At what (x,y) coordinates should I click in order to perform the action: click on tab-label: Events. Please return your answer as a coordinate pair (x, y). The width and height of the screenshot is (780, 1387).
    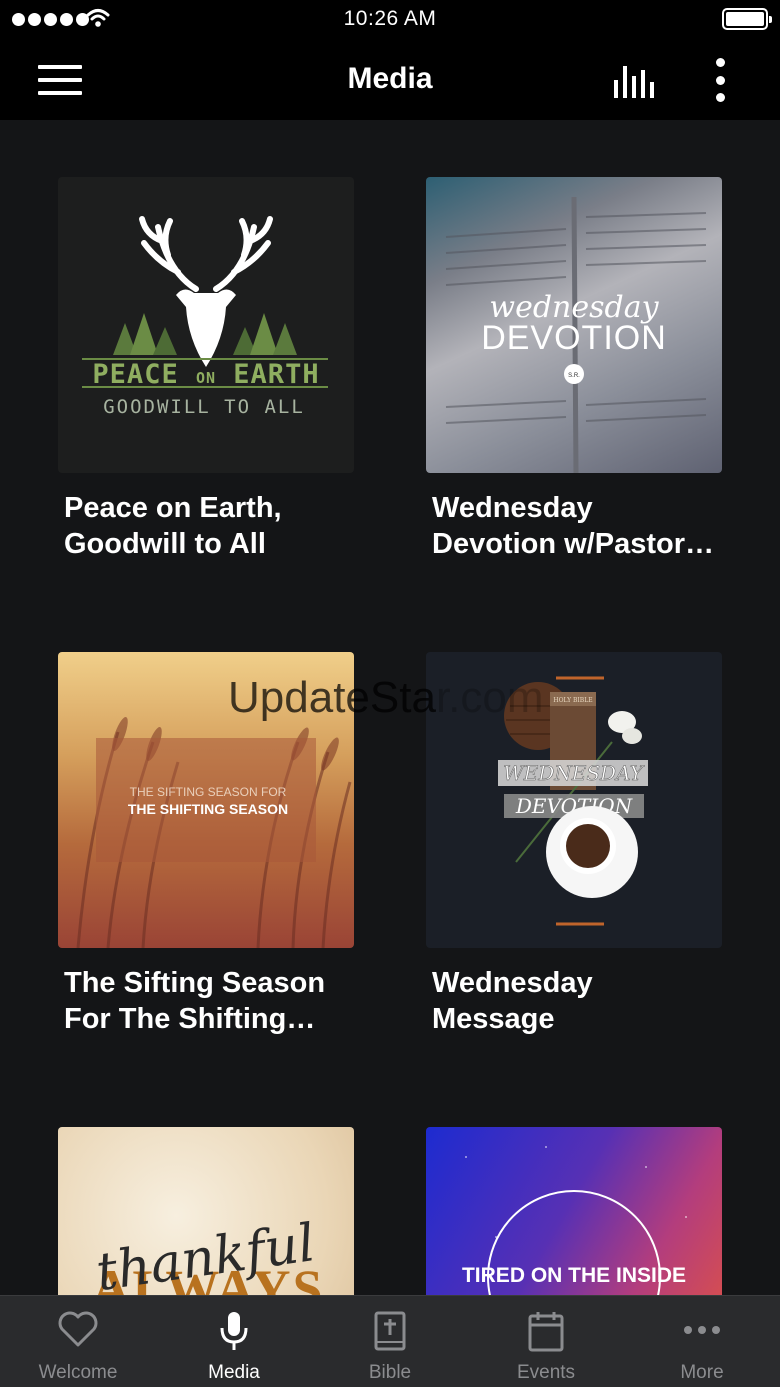
    Looking at the image, I should click on (546, 1372).